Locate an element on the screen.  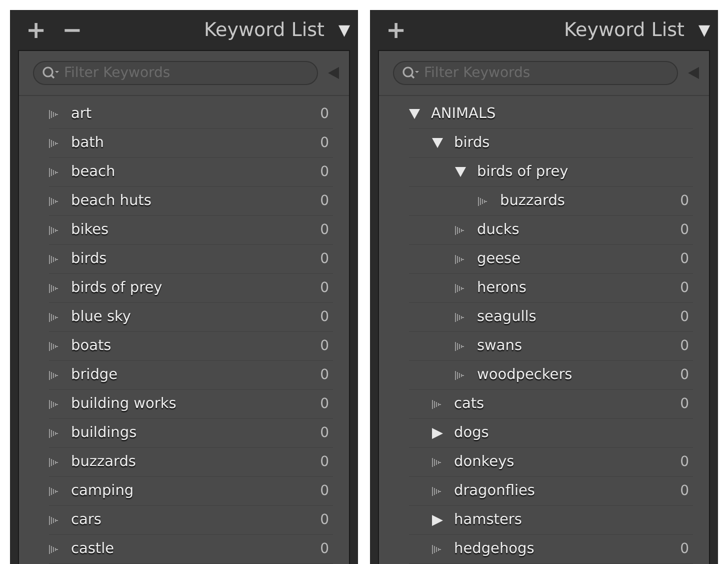
remove-button: − is located at coordinates (72, 30).